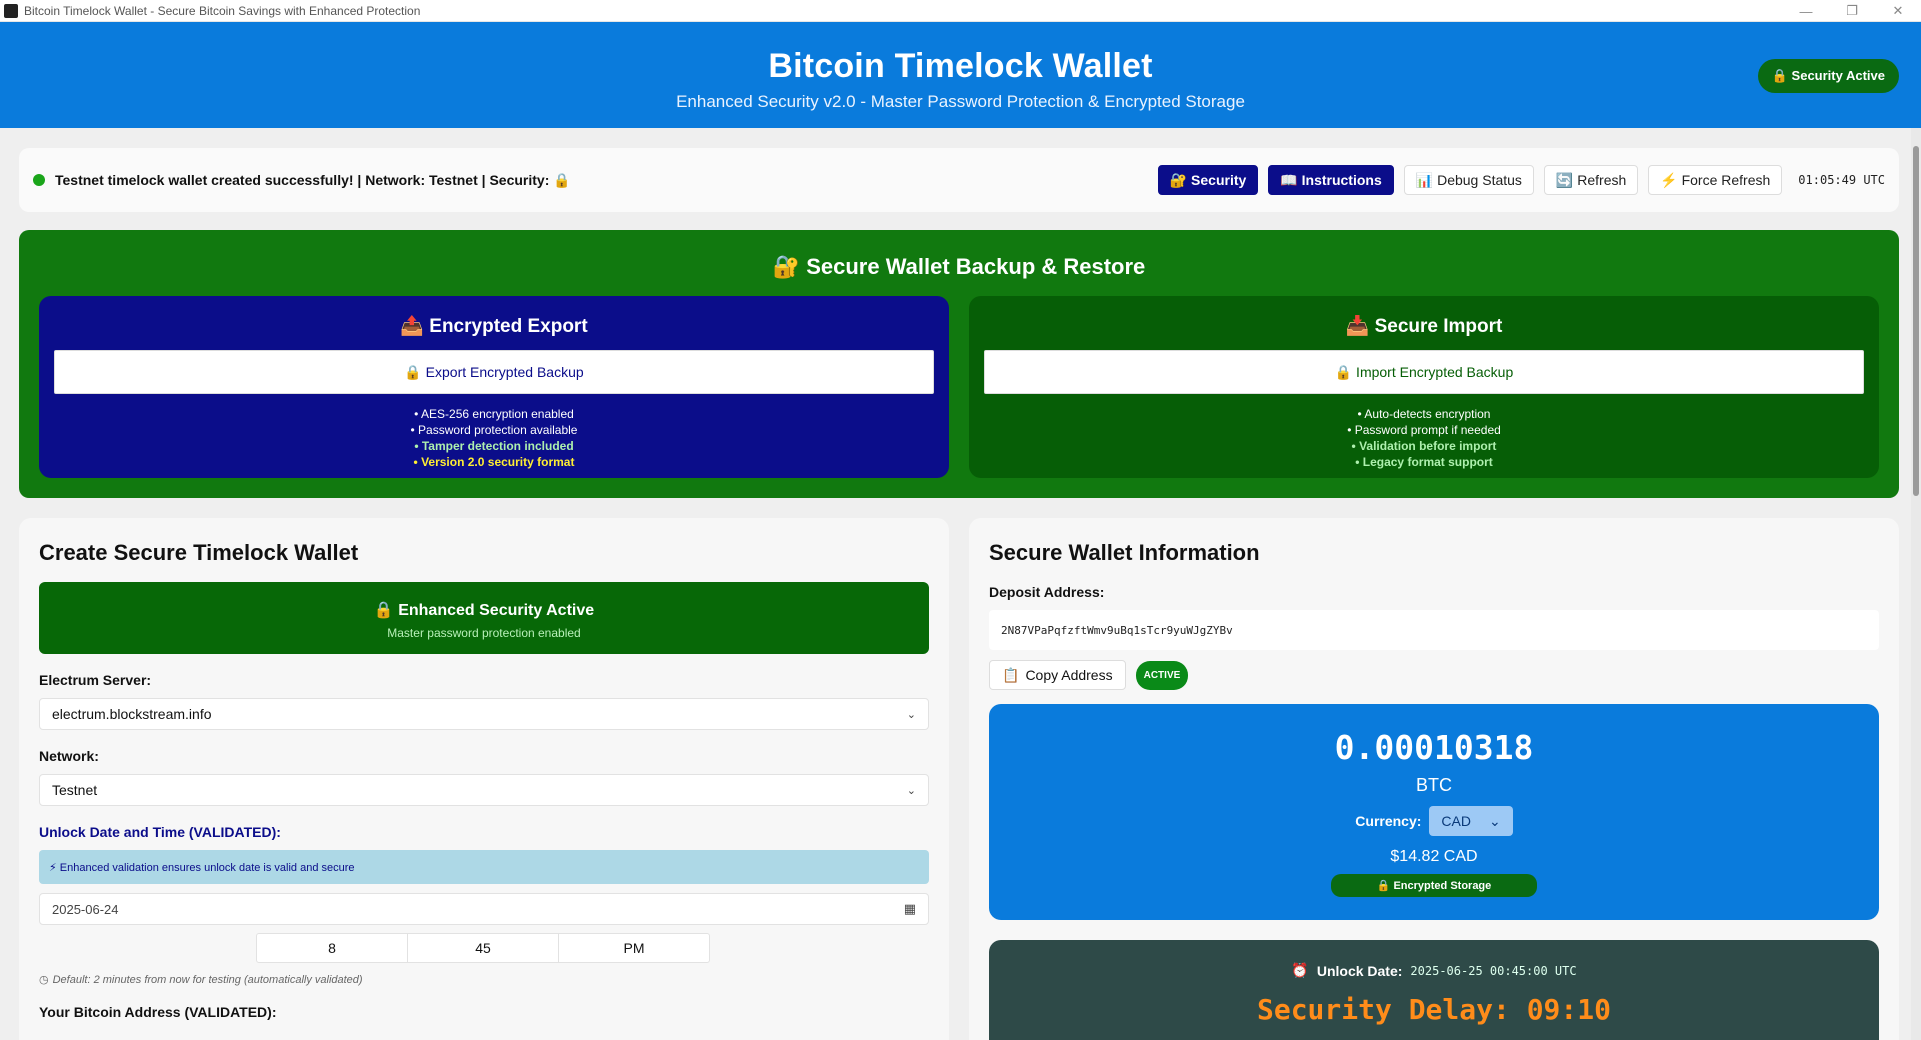  I want to click on enhanced-security-subtitle: Master password protection enabled, so click(484, 633).